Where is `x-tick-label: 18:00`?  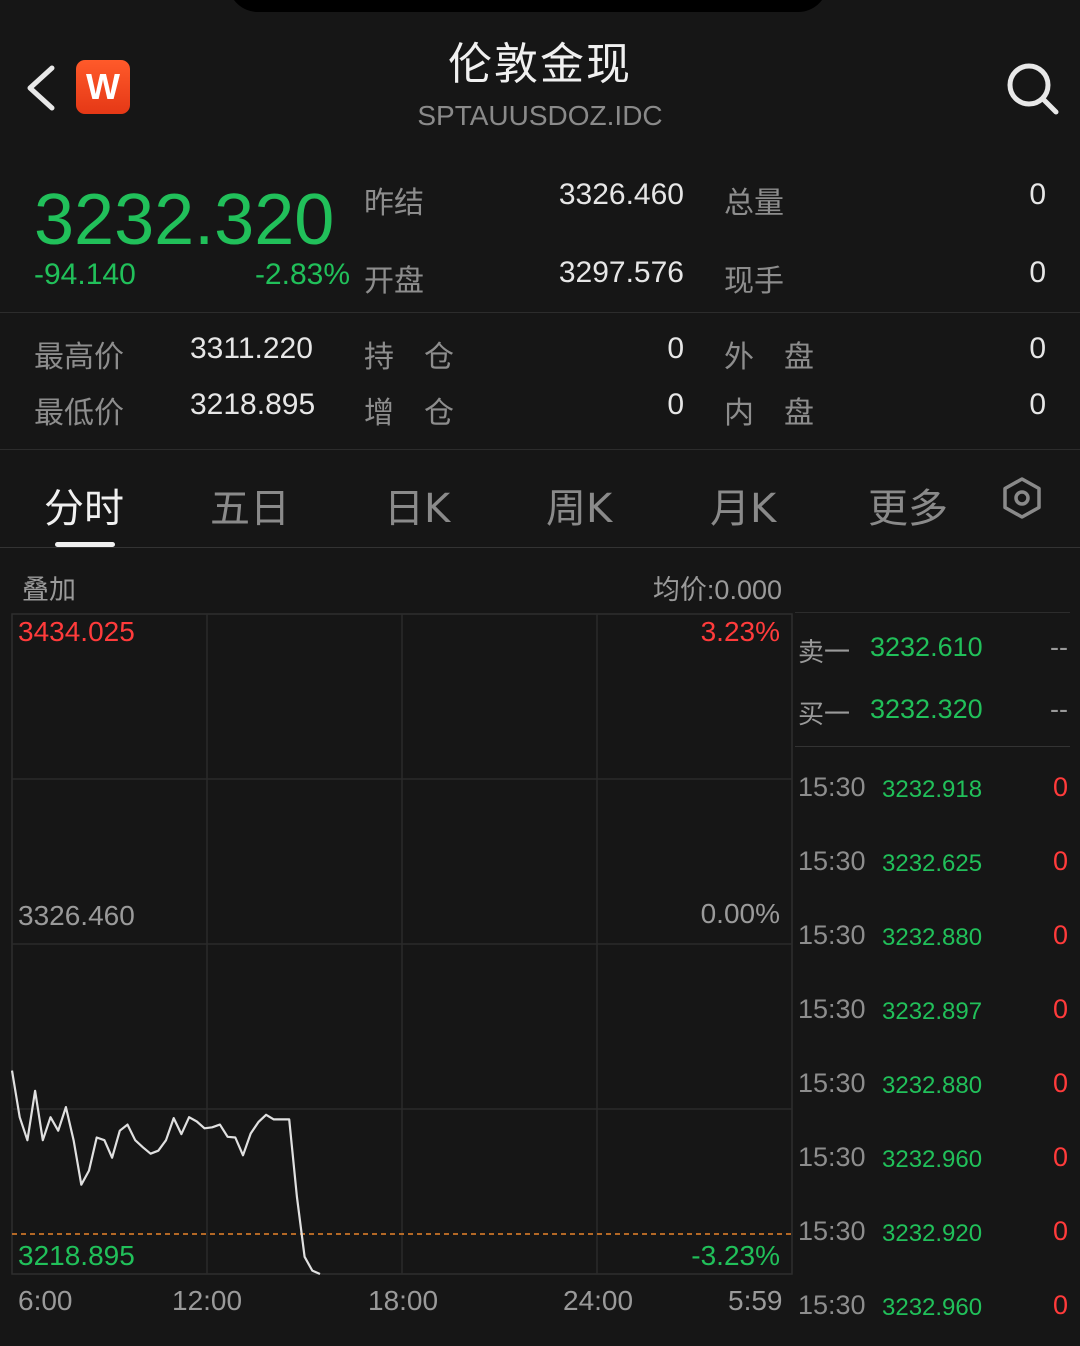 x-tick-label: 18:00 is located at coordinates (403, 1300).